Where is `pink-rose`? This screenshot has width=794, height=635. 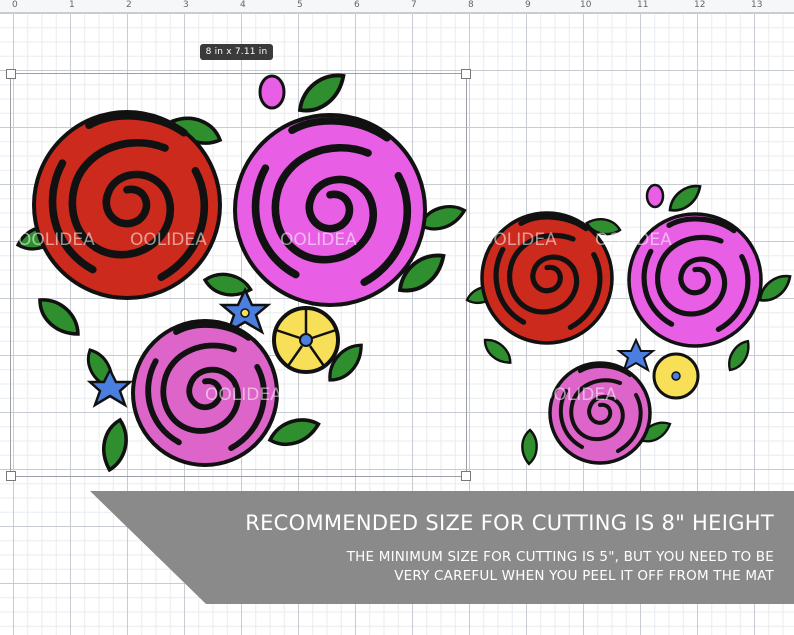 pink-rose is located at coordinates (600, 413).